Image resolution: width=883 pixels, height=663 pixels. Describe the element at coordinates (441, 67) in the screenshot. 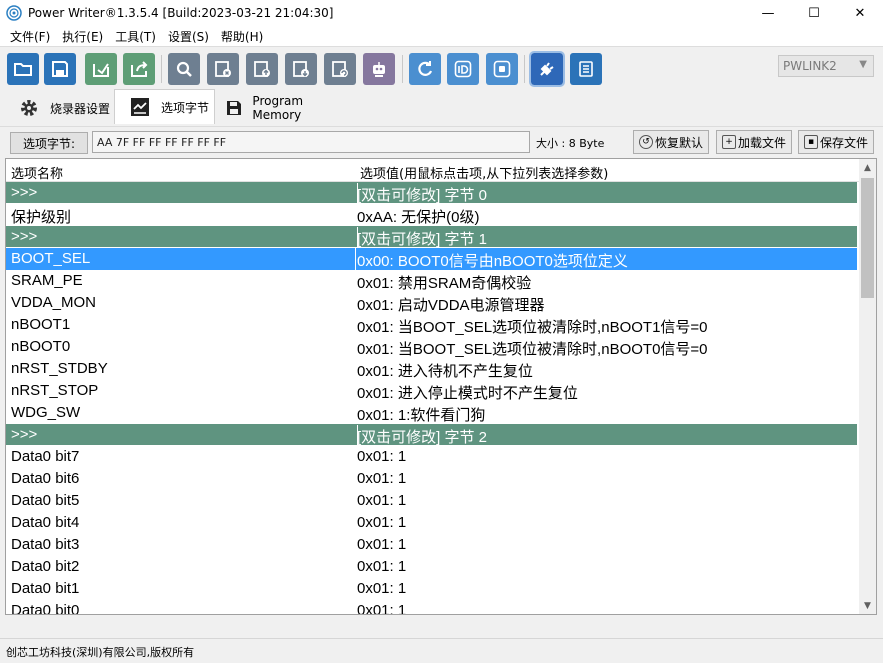

I see `toolbar` at that location.